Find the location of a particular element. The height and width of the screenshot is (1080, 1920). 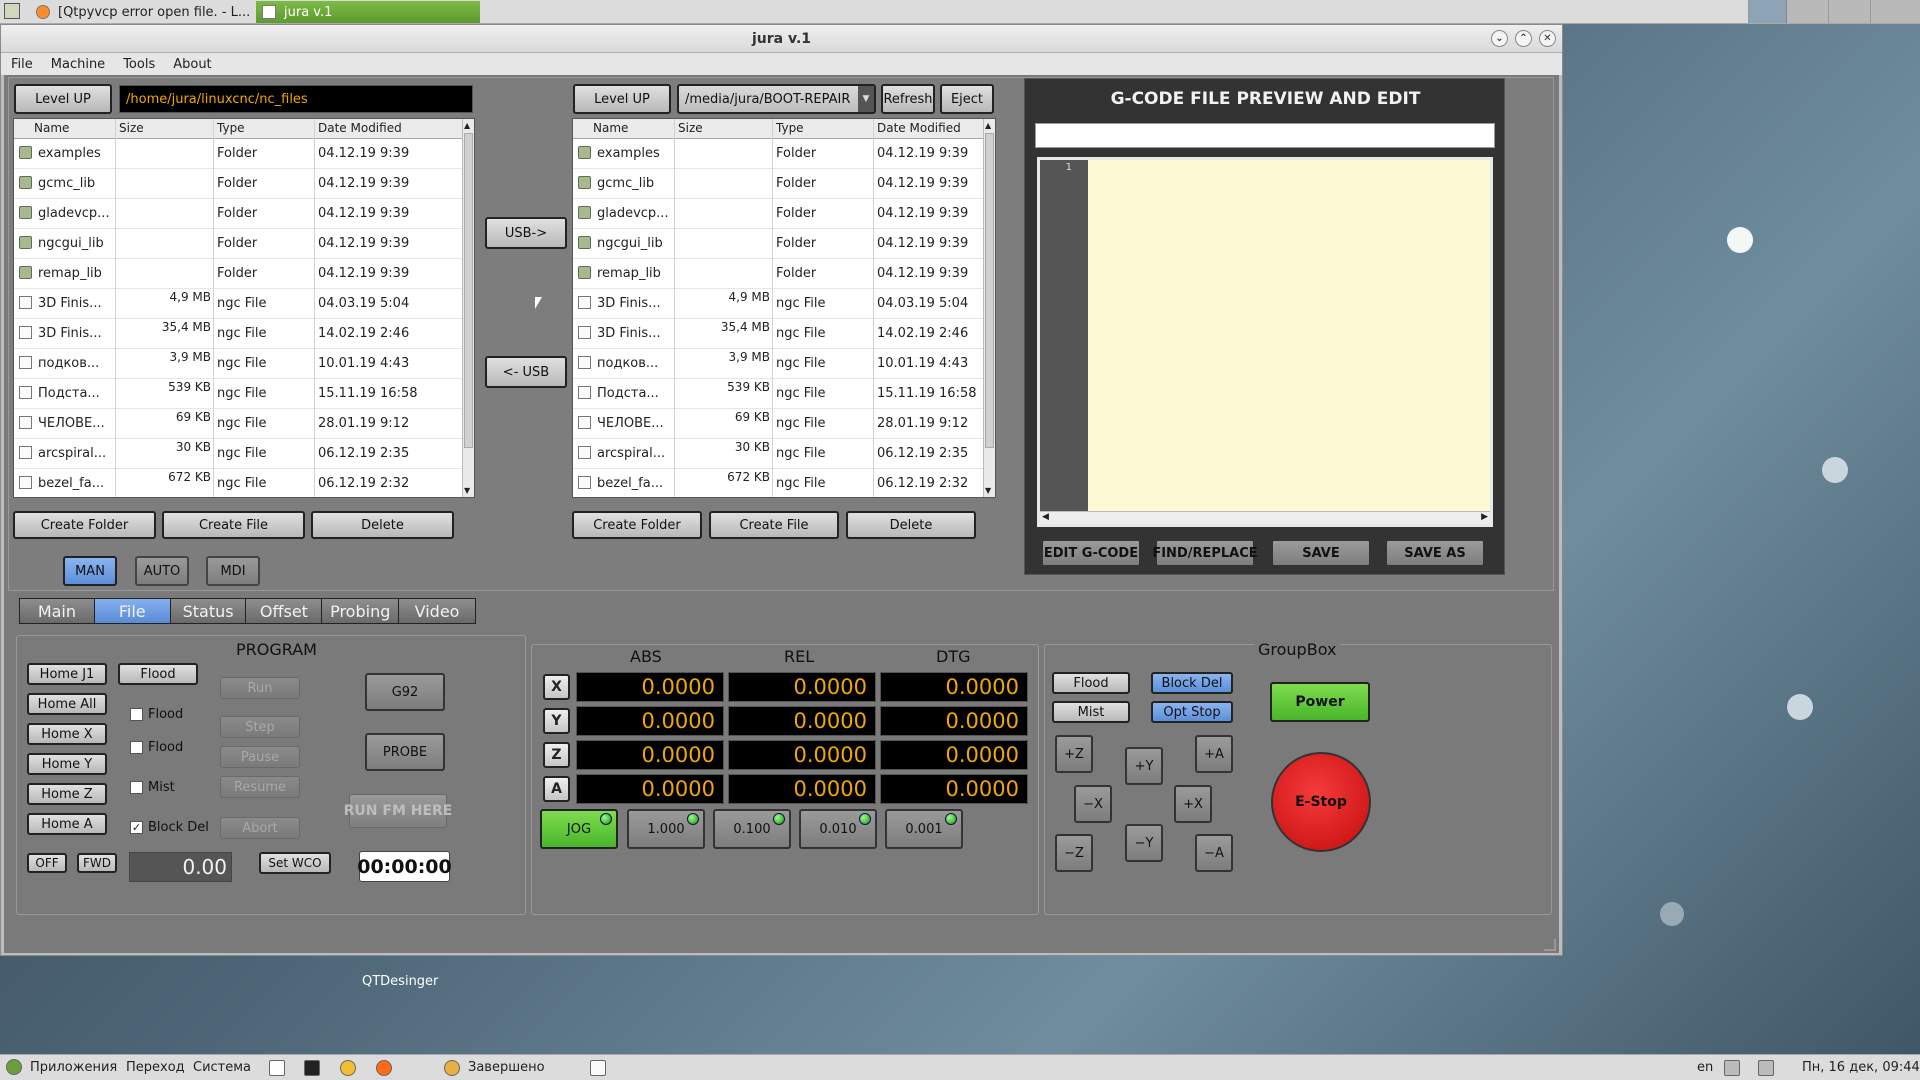

eject-button: Eject is located at coordinates (967, 99).